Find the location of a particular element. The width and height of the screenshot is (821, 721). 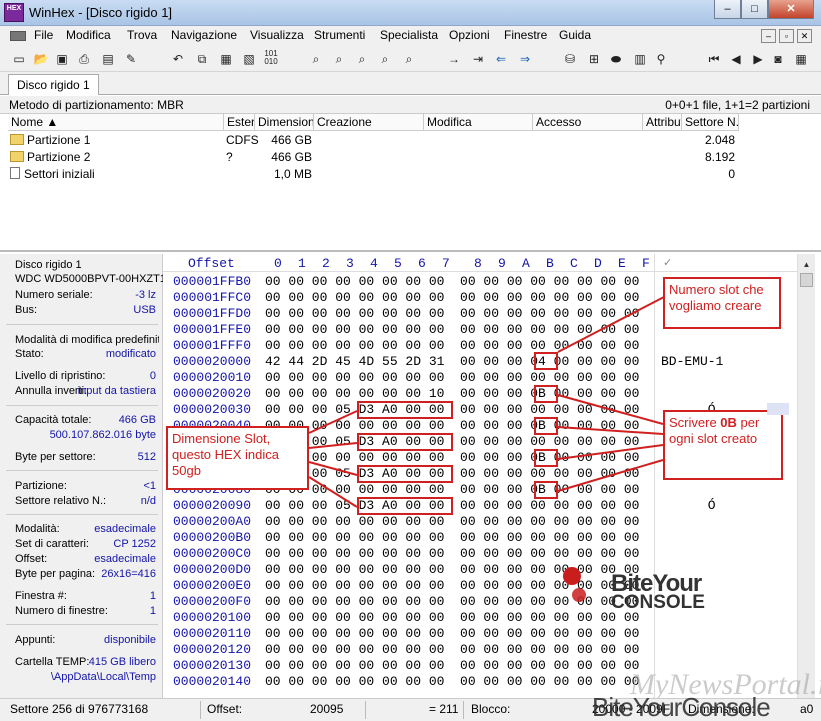

callout-write-0b: Scrivere 0B per ogni slot creato is located at coordinates (723, 445).